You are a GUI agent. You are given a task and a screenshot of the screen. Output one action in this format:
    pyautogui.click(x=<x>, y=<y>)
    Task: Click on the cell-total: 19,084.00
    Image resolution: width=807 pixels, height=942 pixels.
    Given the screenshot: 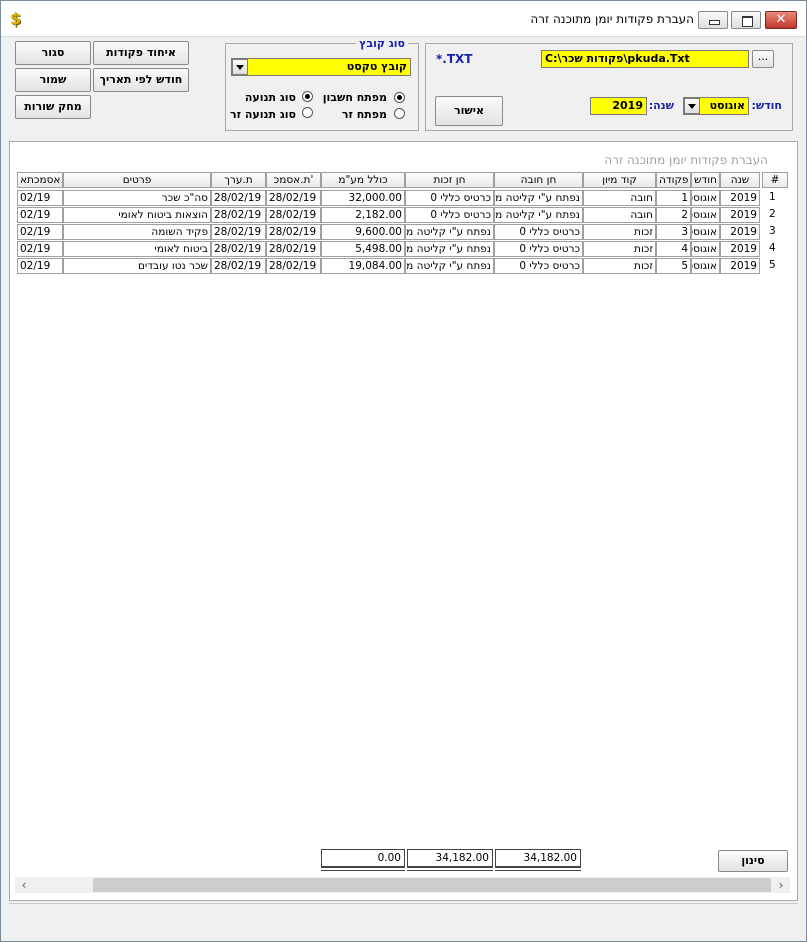 What is the action you would take?
    pyautogui.click(x=363, y=266)
    